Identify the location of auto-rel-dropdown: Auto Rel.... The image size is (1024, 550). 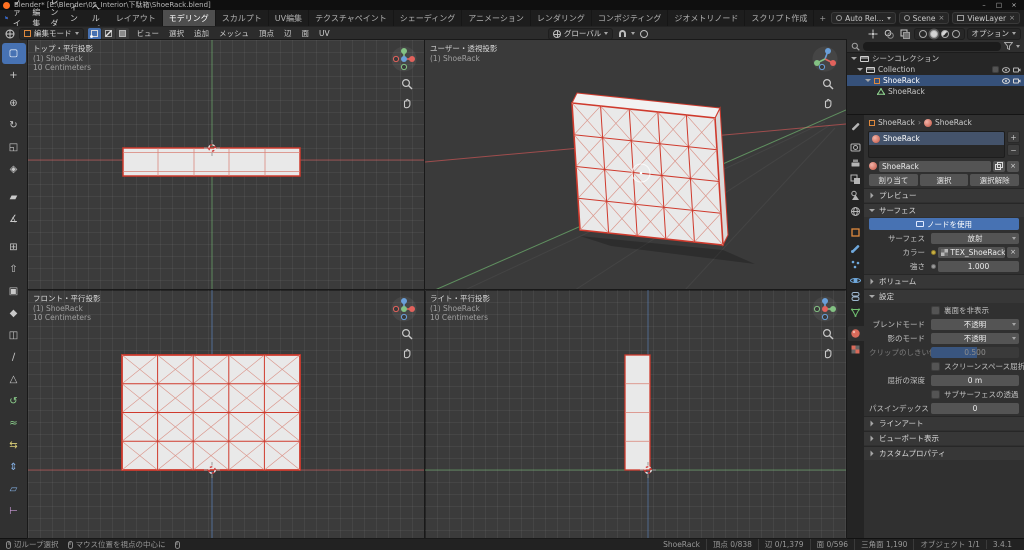
(863, 18).